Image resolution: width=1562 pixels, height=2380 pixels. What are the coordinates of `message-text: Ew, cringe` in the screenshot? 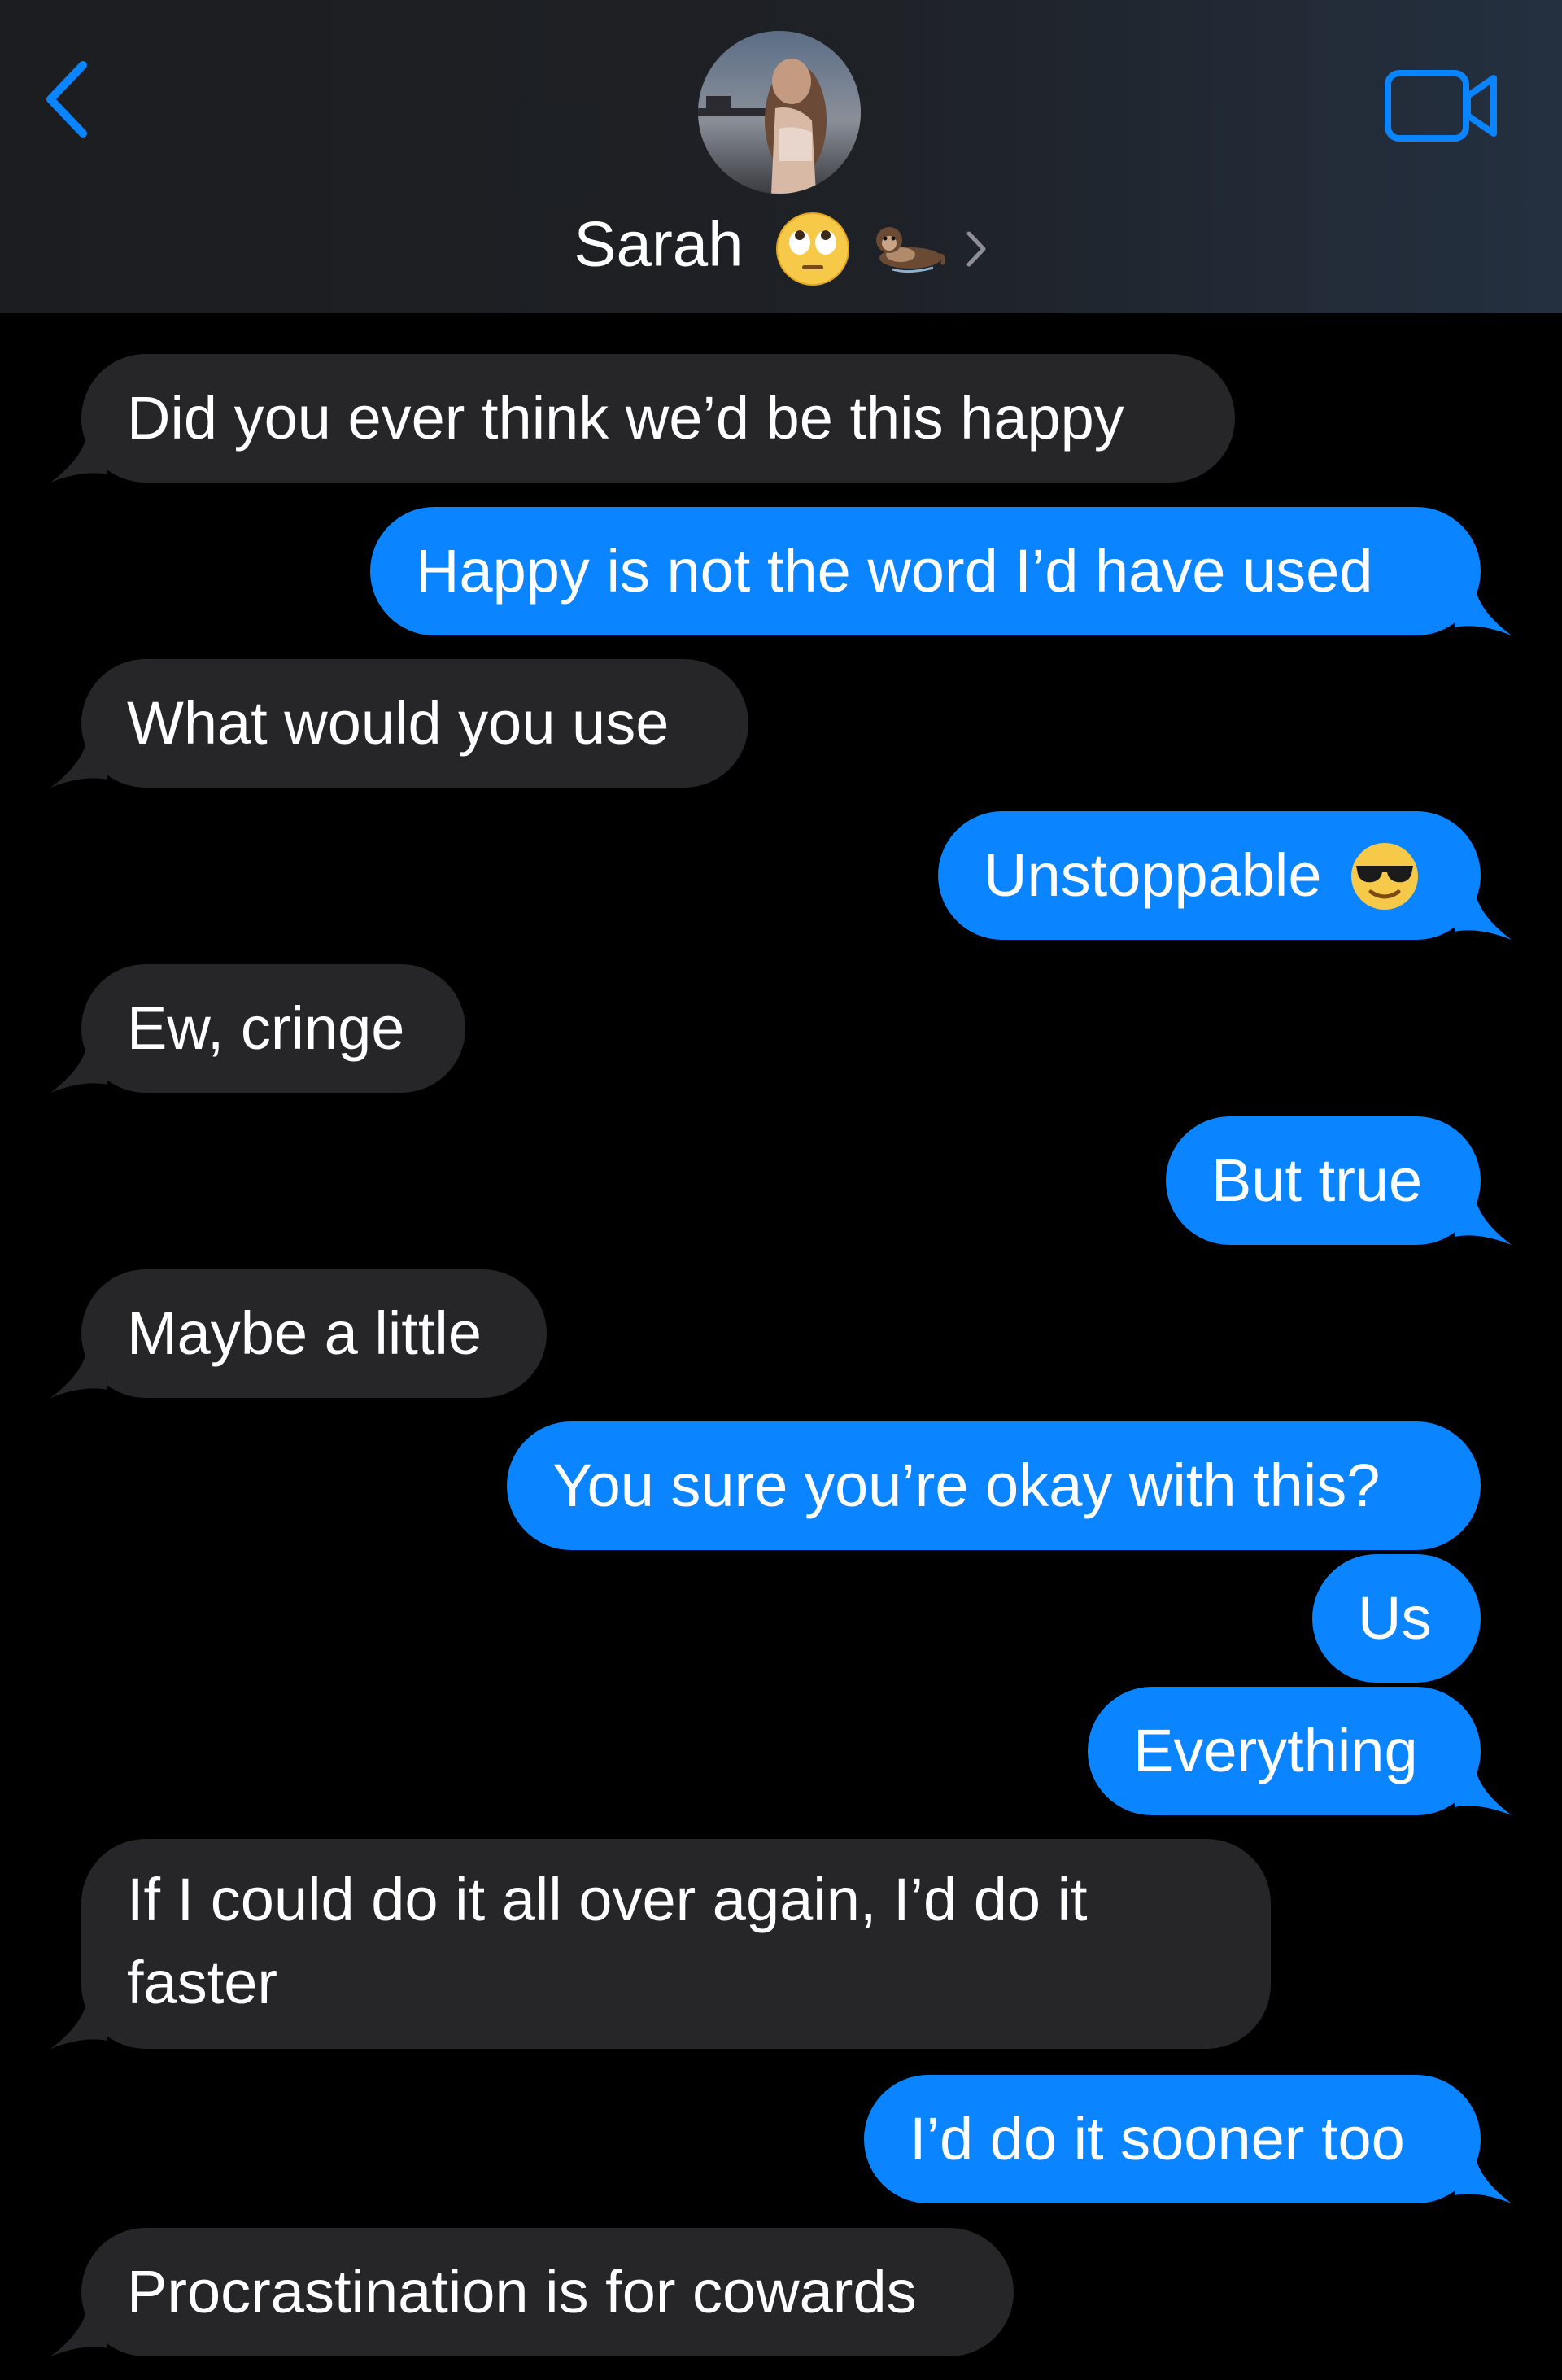 It's located at (266, 1028).